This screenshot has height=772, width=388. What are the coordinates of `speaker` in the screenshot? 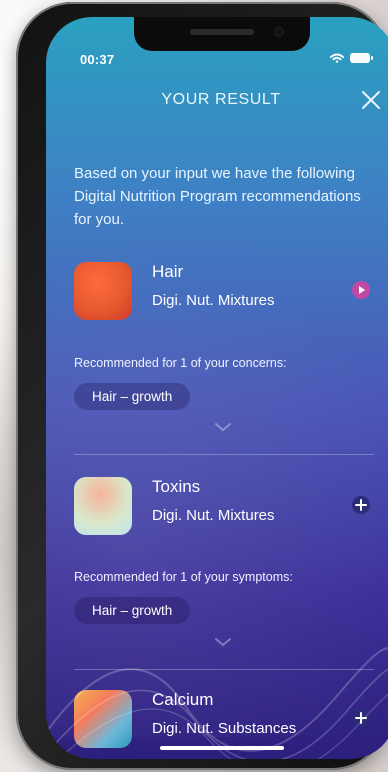 It's located at (222, 32).